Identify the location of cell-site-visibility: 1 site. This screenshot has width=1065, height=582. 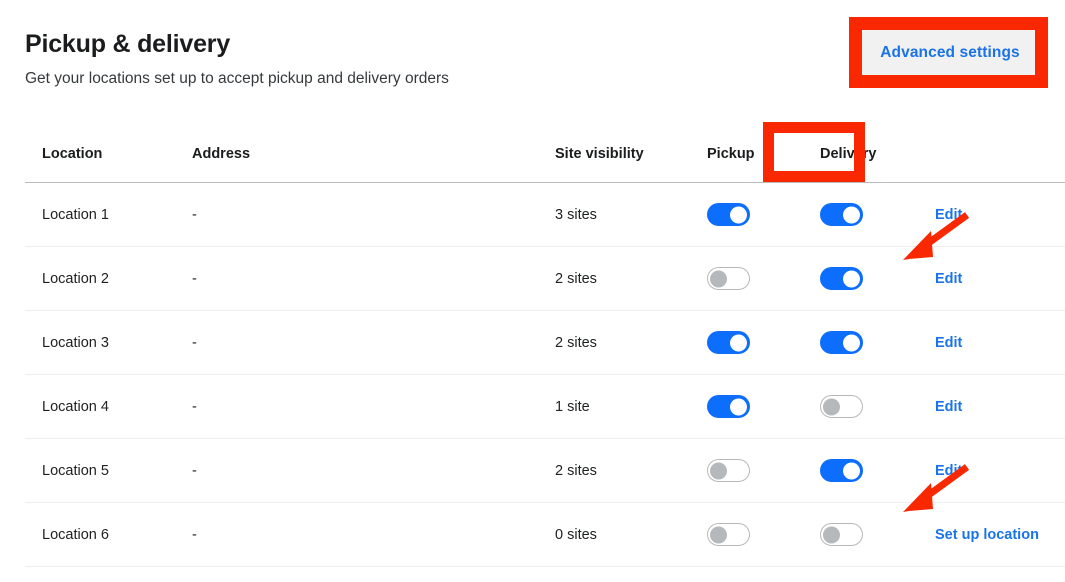
(631, 406).